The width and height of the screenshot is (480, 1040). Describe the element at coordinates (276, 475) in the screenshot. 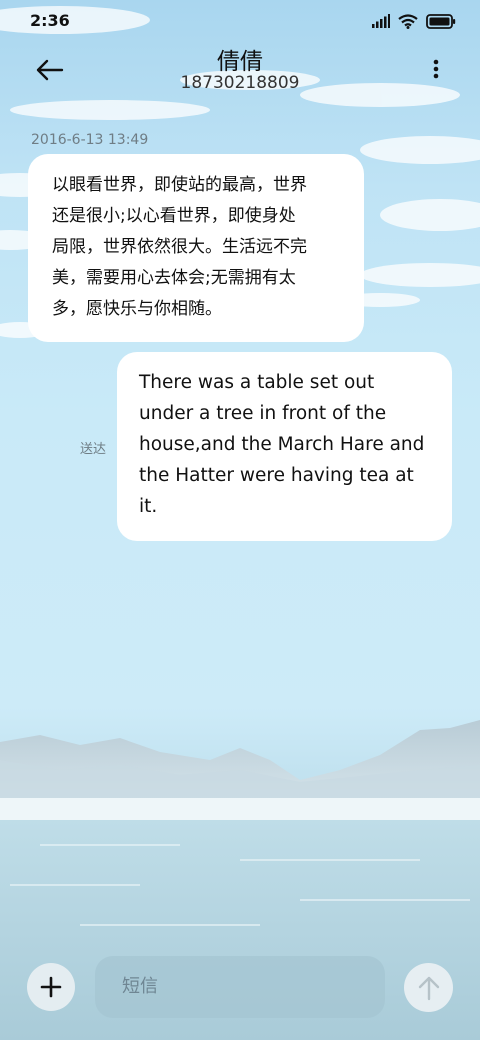

I see `message-line: the Hatter were having tea at` at that location.